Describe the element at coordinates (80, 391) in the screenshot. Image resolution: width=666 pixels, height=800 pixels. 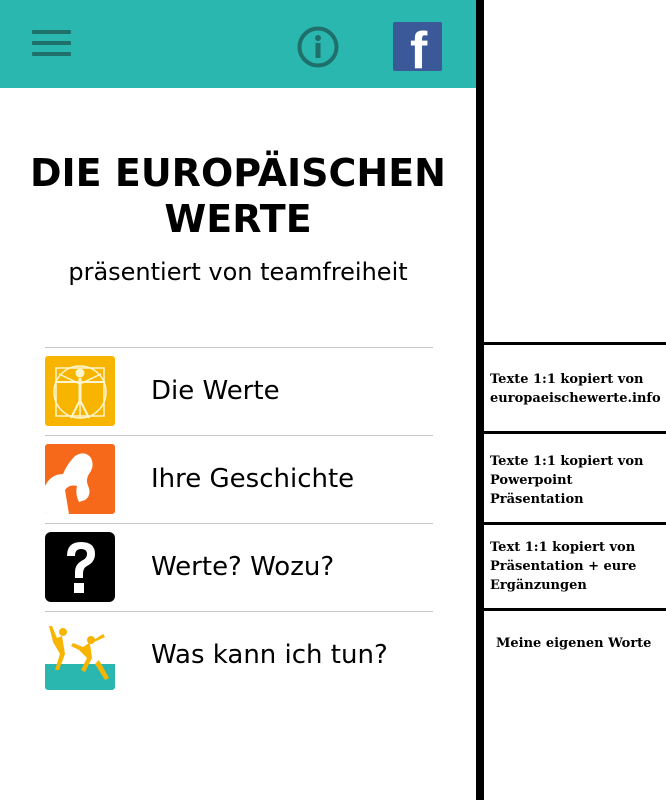
I see `vitruvian-man-icon` at that location.